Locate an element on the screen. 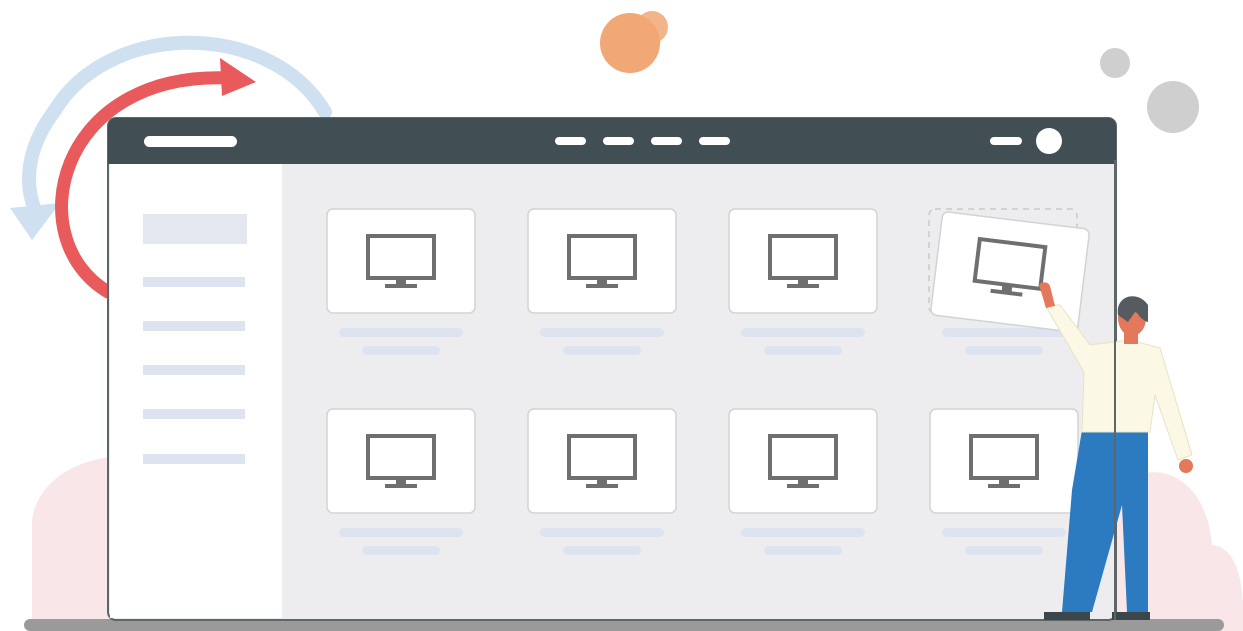  person-hand-lowered is located at coordinates (1186, 466).